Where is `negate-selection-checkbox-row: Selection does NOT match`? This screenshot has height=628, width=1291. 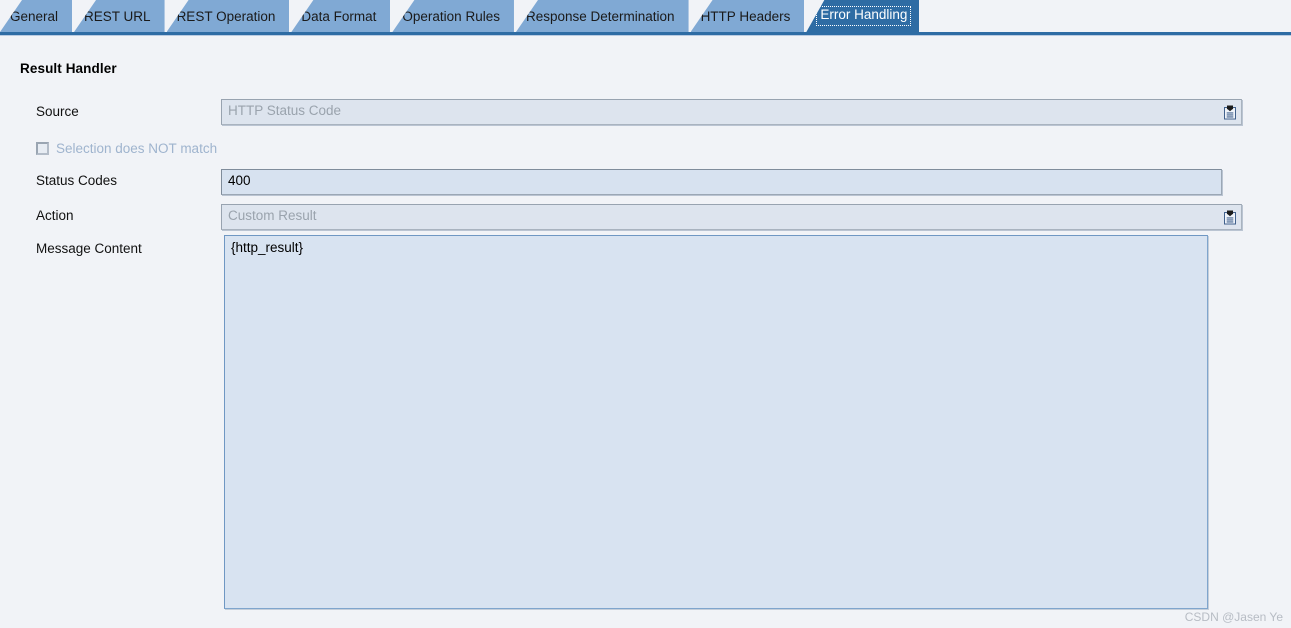
negate-selection-checkbox-row: Selection does NOT match is located at coordinates (126, 148).